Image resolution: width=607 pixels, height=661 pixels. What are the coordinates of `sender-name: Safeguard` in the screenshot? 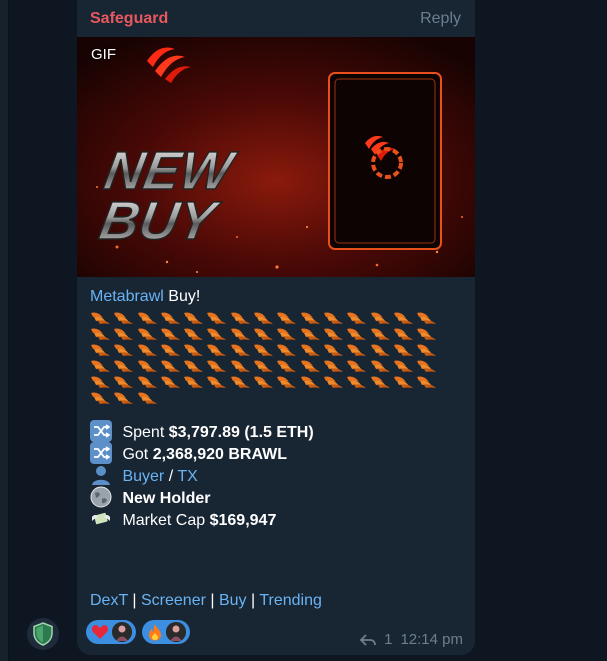 It's located at (129, 19).